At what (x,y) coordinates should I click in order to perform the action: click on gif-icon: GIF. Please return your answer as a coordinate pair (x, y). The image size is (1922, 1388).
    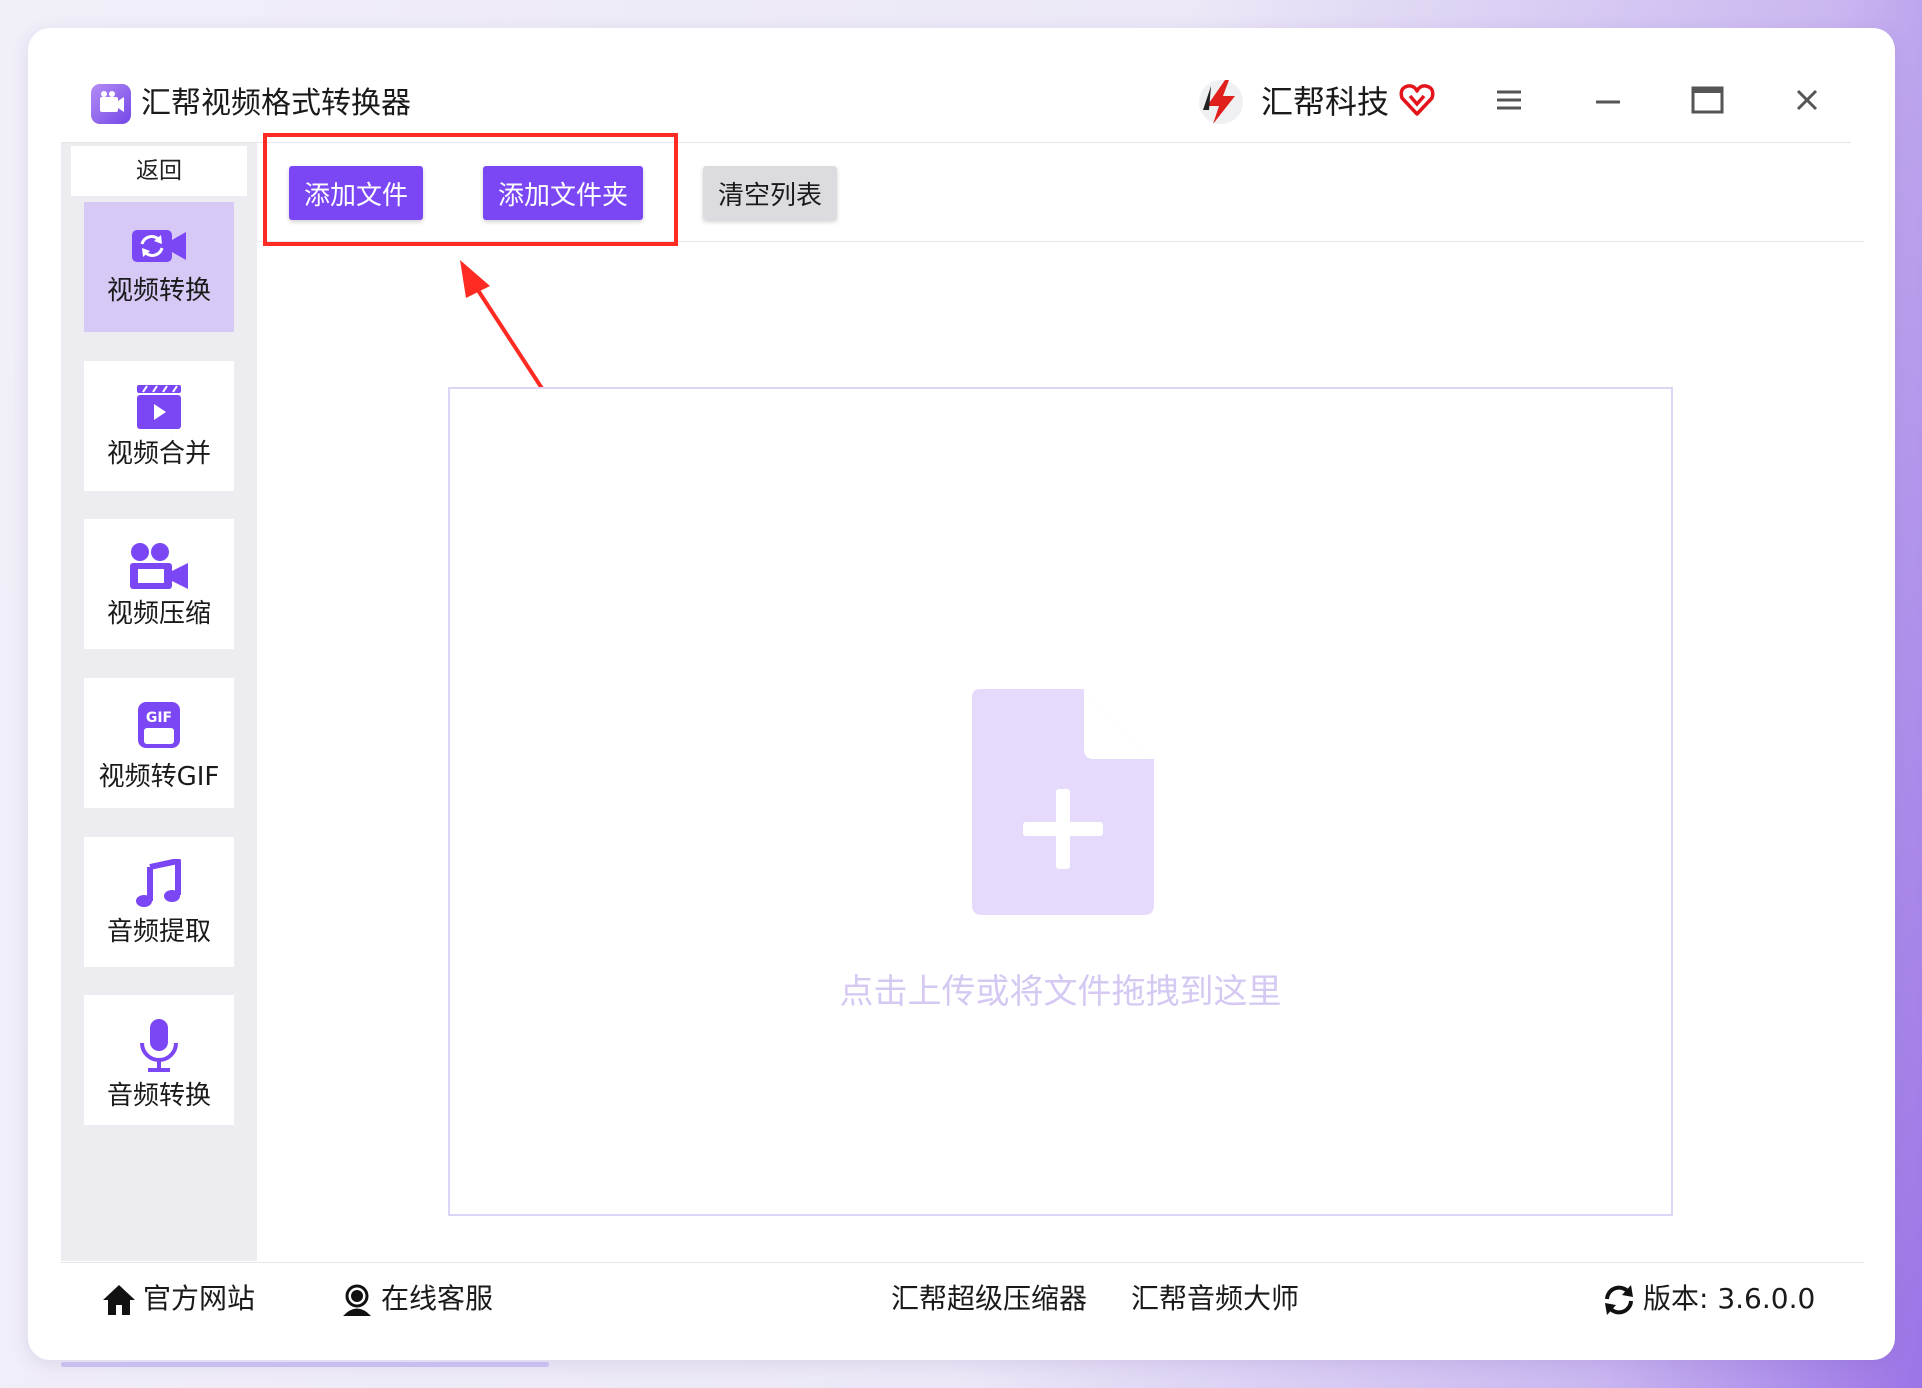
    Looking at the image, I should click on (159, 725).